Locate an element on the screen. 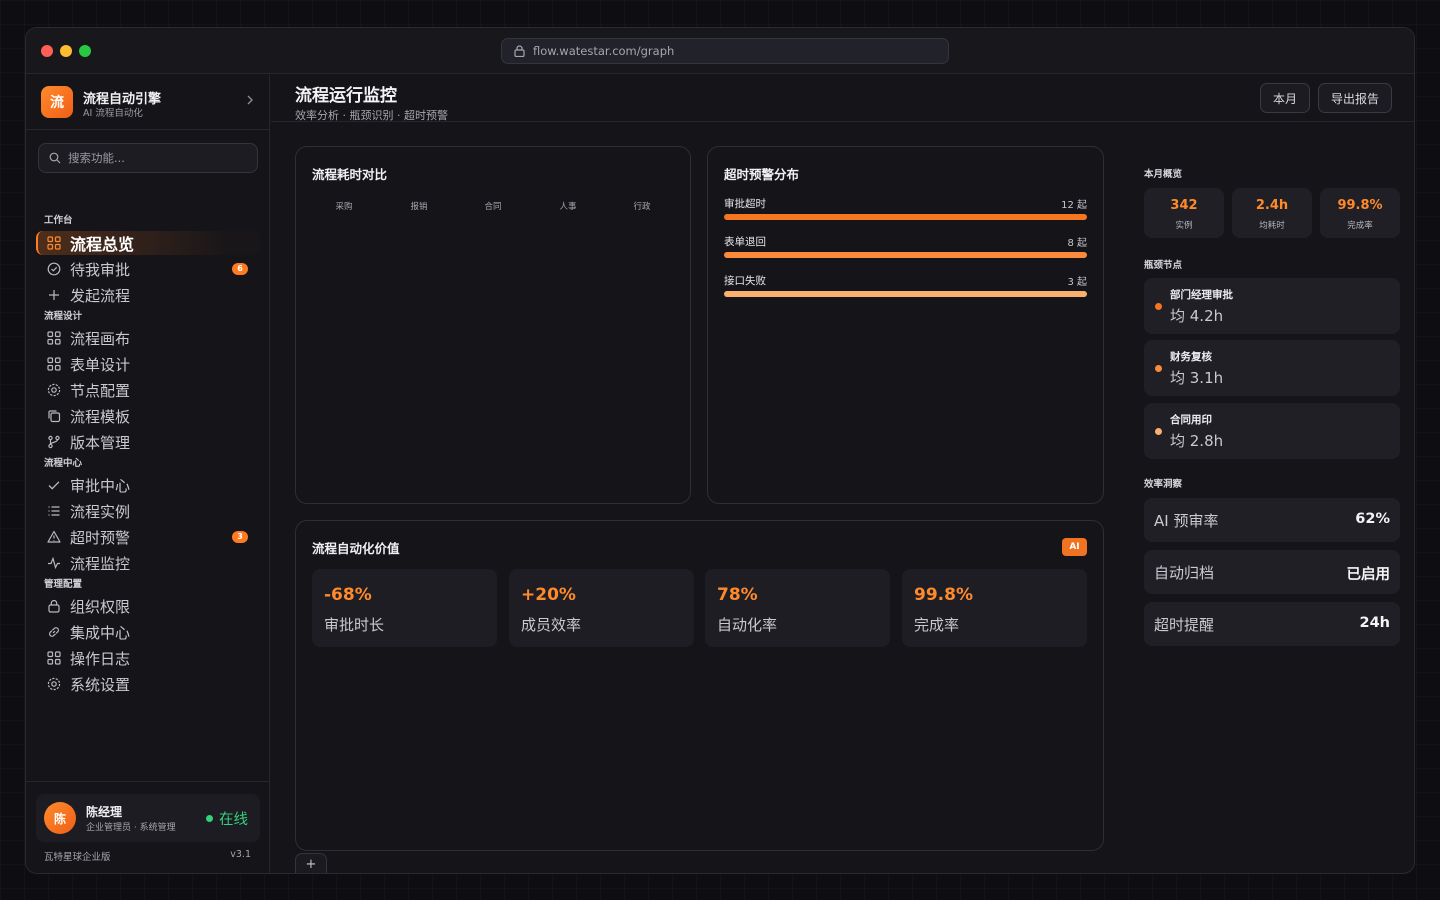  metric-label: 审批时长 is located at coordinates (354, 625).